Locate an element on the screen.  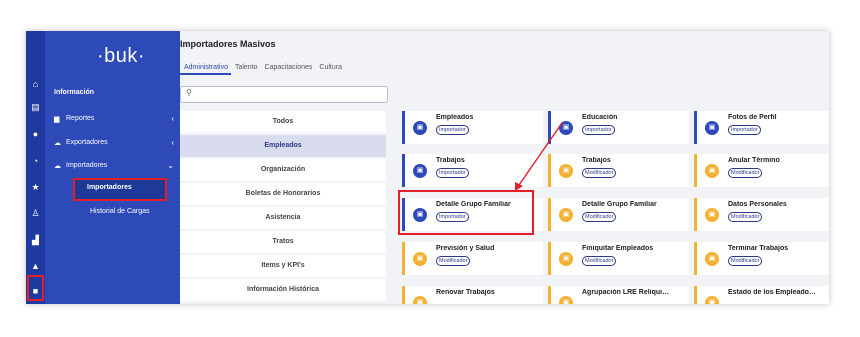
home-icon: ⌂ is located at coordinates (35, 84).